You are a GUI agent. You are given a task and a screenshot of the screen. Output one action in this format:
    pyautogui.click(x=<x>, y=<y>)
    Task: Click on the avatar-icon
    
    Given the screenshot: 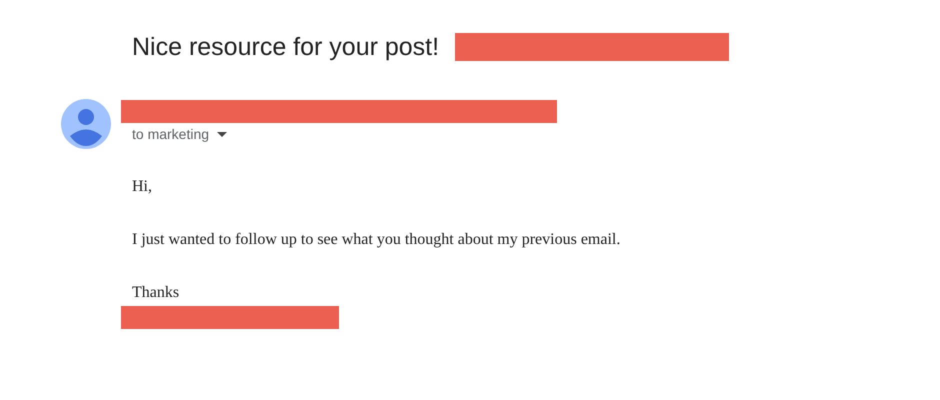 What is the action you would take?
    pyautogui.click(x=86, y=124)
    